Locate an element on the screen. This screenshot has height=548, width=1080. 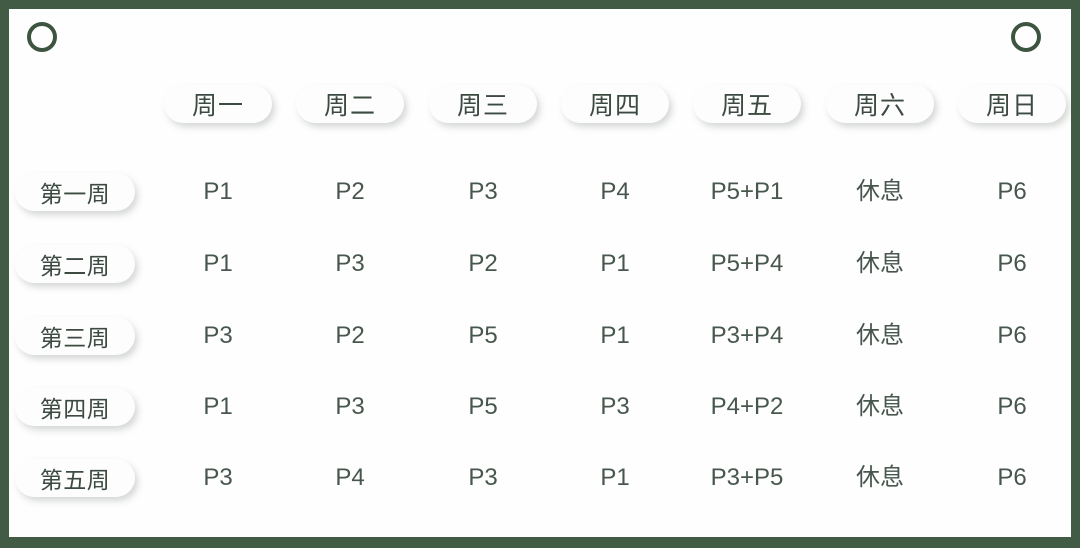
schedule-cell: P3+P5 is located at coordinates (747, 477).